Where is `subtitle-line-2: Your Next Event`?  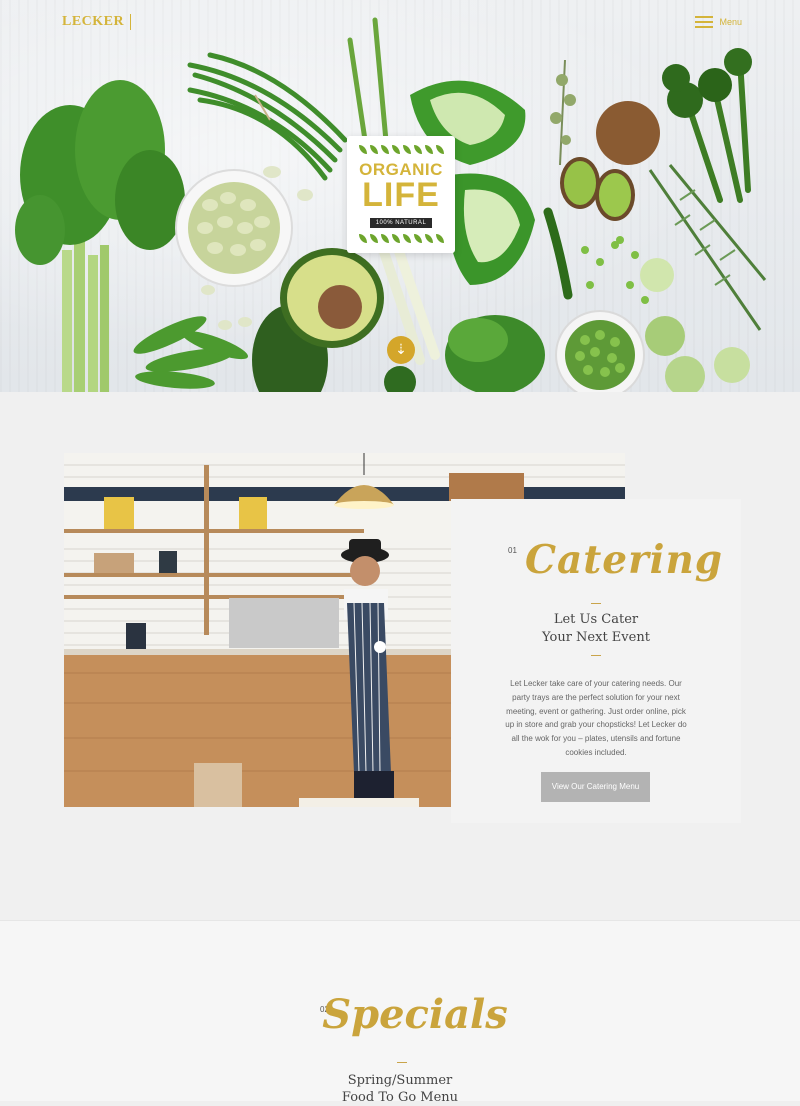 subtitle-line-2: Your Next Event is located at coordinates (596, 637).